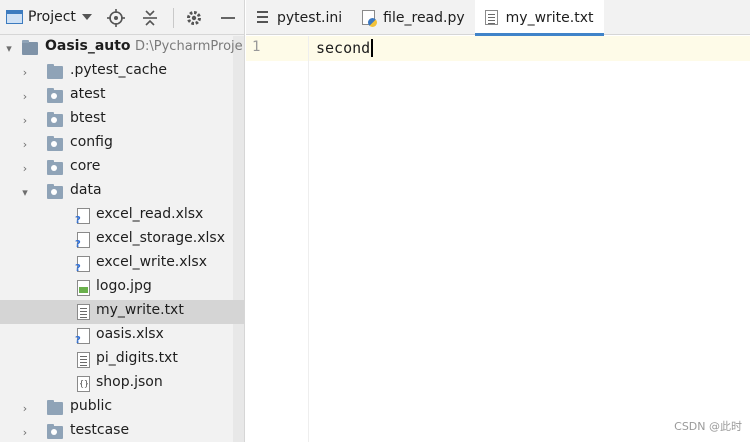 The image size is (750, 442). What do you see at coordinates (122, 192) in the screenshot?
I see `tree-item-data: ▾ data` at bounding box center [122, 192].